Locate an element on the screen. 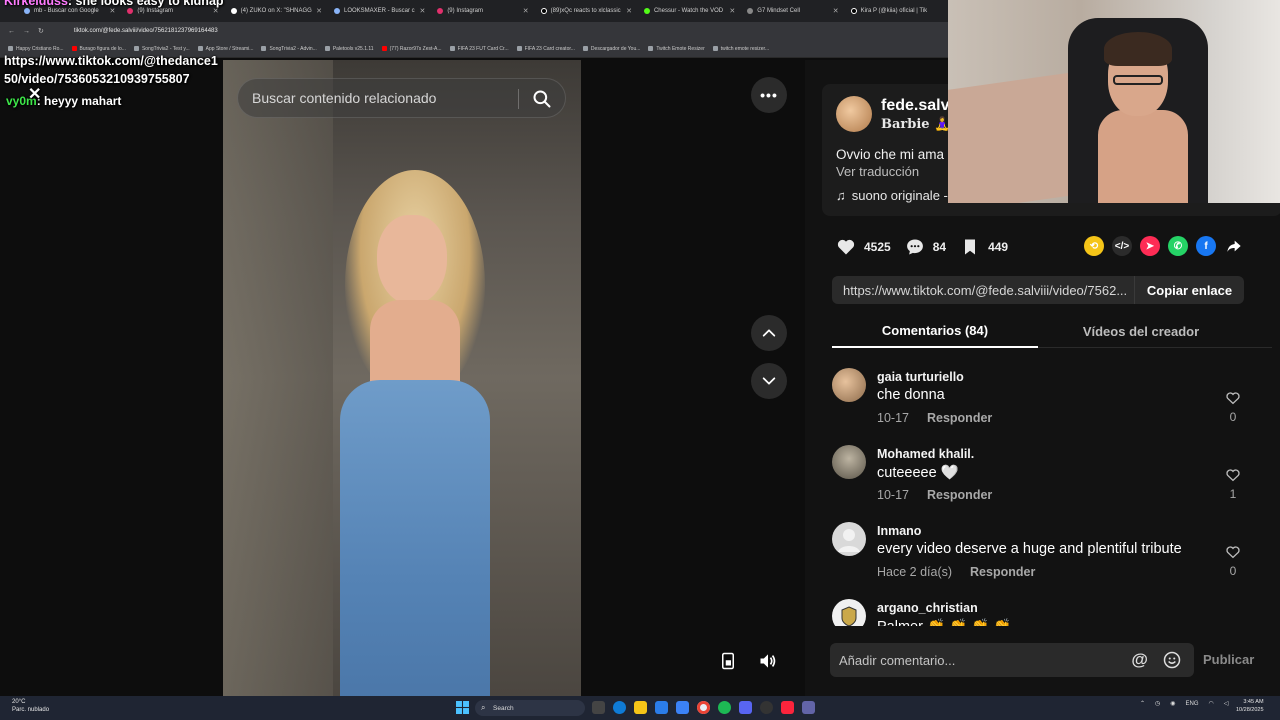 The image size is (1280, 720). lang-indicator: ENG is located at coordinates (1192, 704).